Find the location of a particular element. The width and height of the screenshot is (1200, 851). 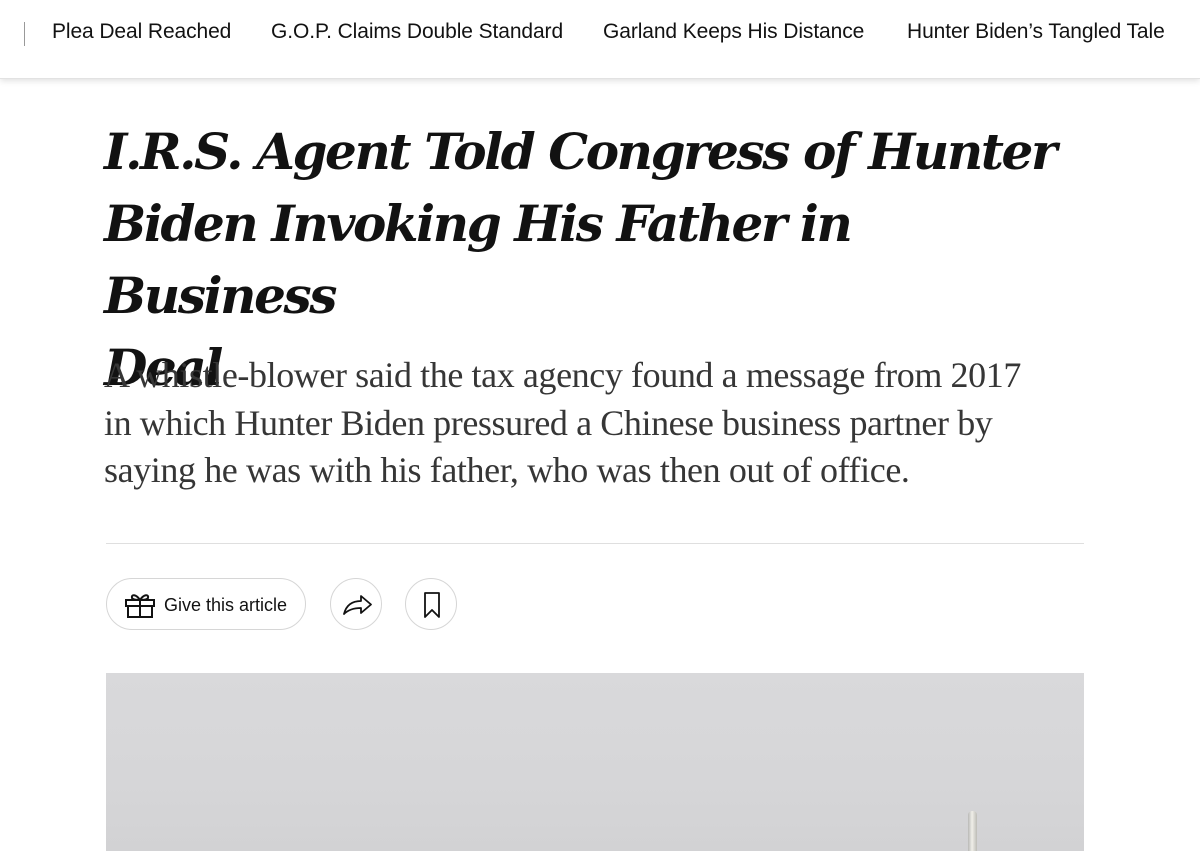

headline-line-1: I.R.S. Agent Told Congress of Hunter is located at coordinates (580, 151).